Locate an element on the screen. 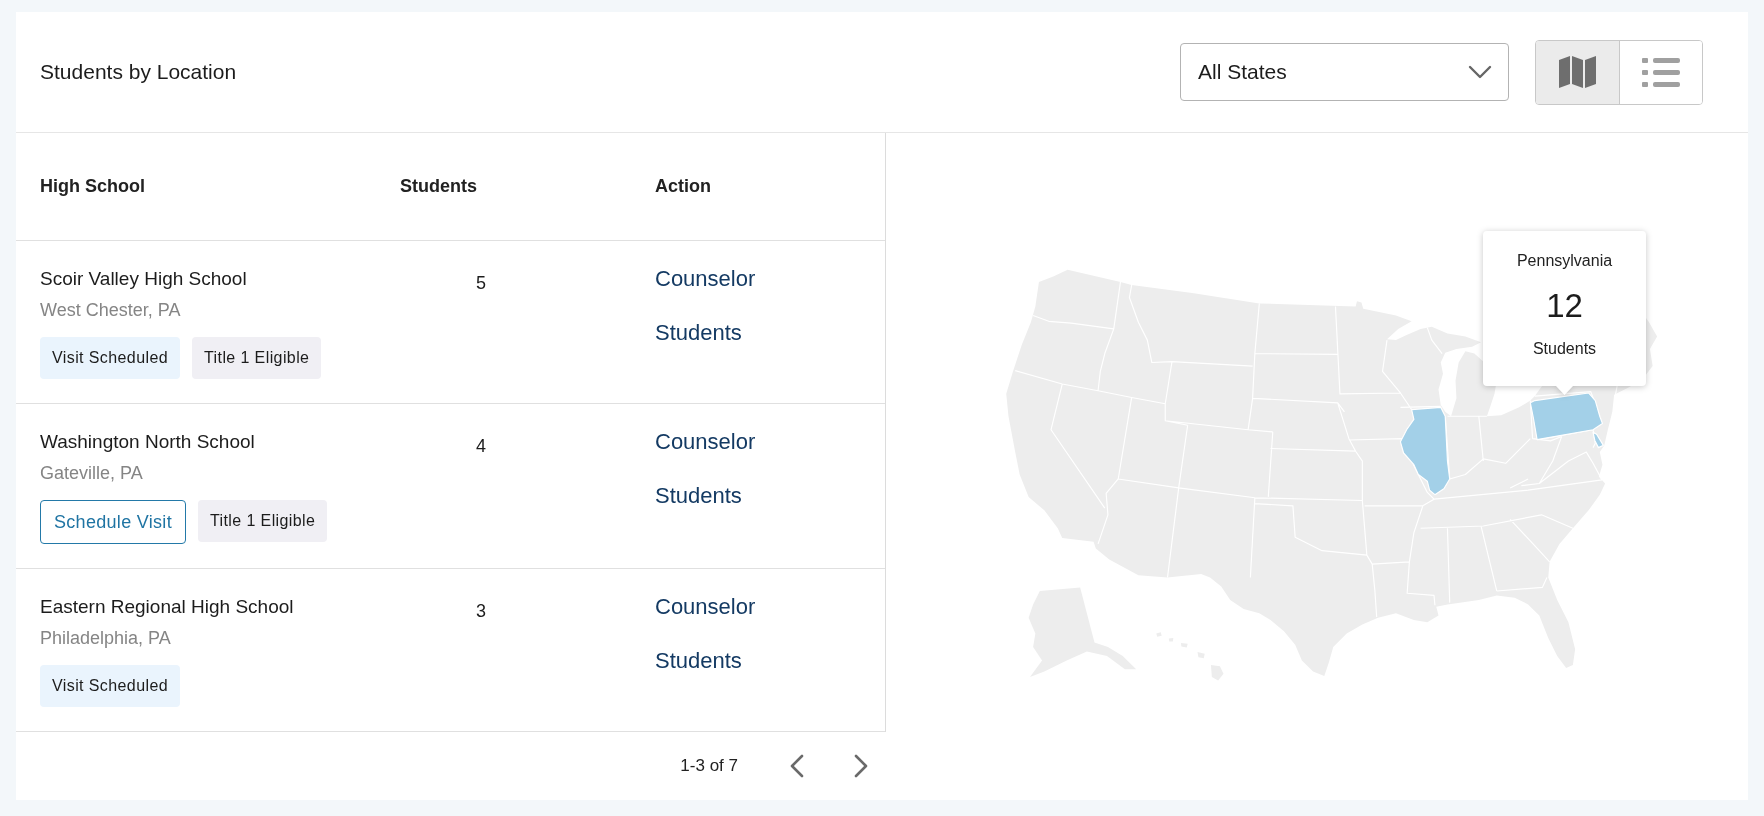  next-page-button is located at coordinates (861, 766).